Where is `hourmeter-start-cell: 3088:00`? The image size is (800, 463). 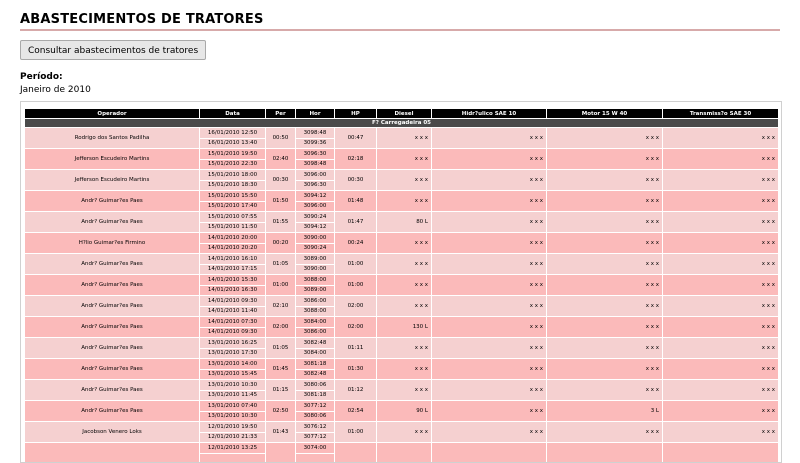
hourmeter-start-cell: 3088:00 is located at coordinates (315, 280).